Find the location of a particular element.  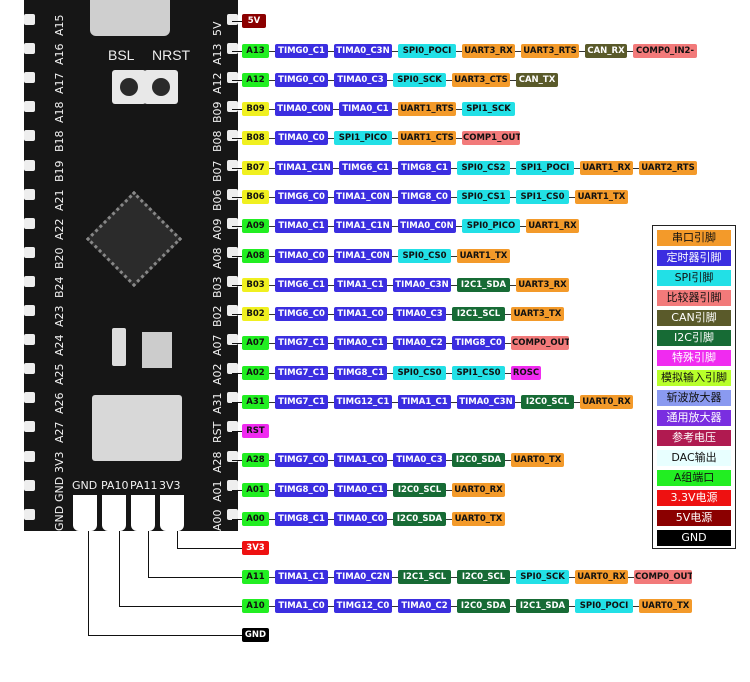

left-pin-label: A24 is located at coordinates (59, 345).